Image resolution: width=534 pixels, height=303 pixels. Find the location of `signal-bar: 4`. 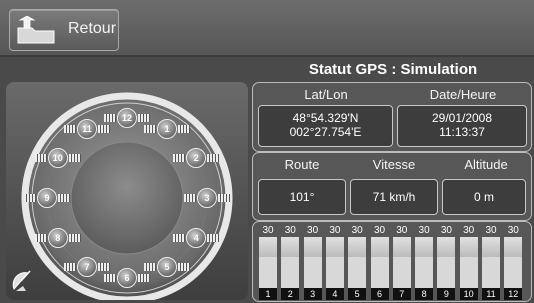

signal-bar: 4 is located at coordinates (334, 268).